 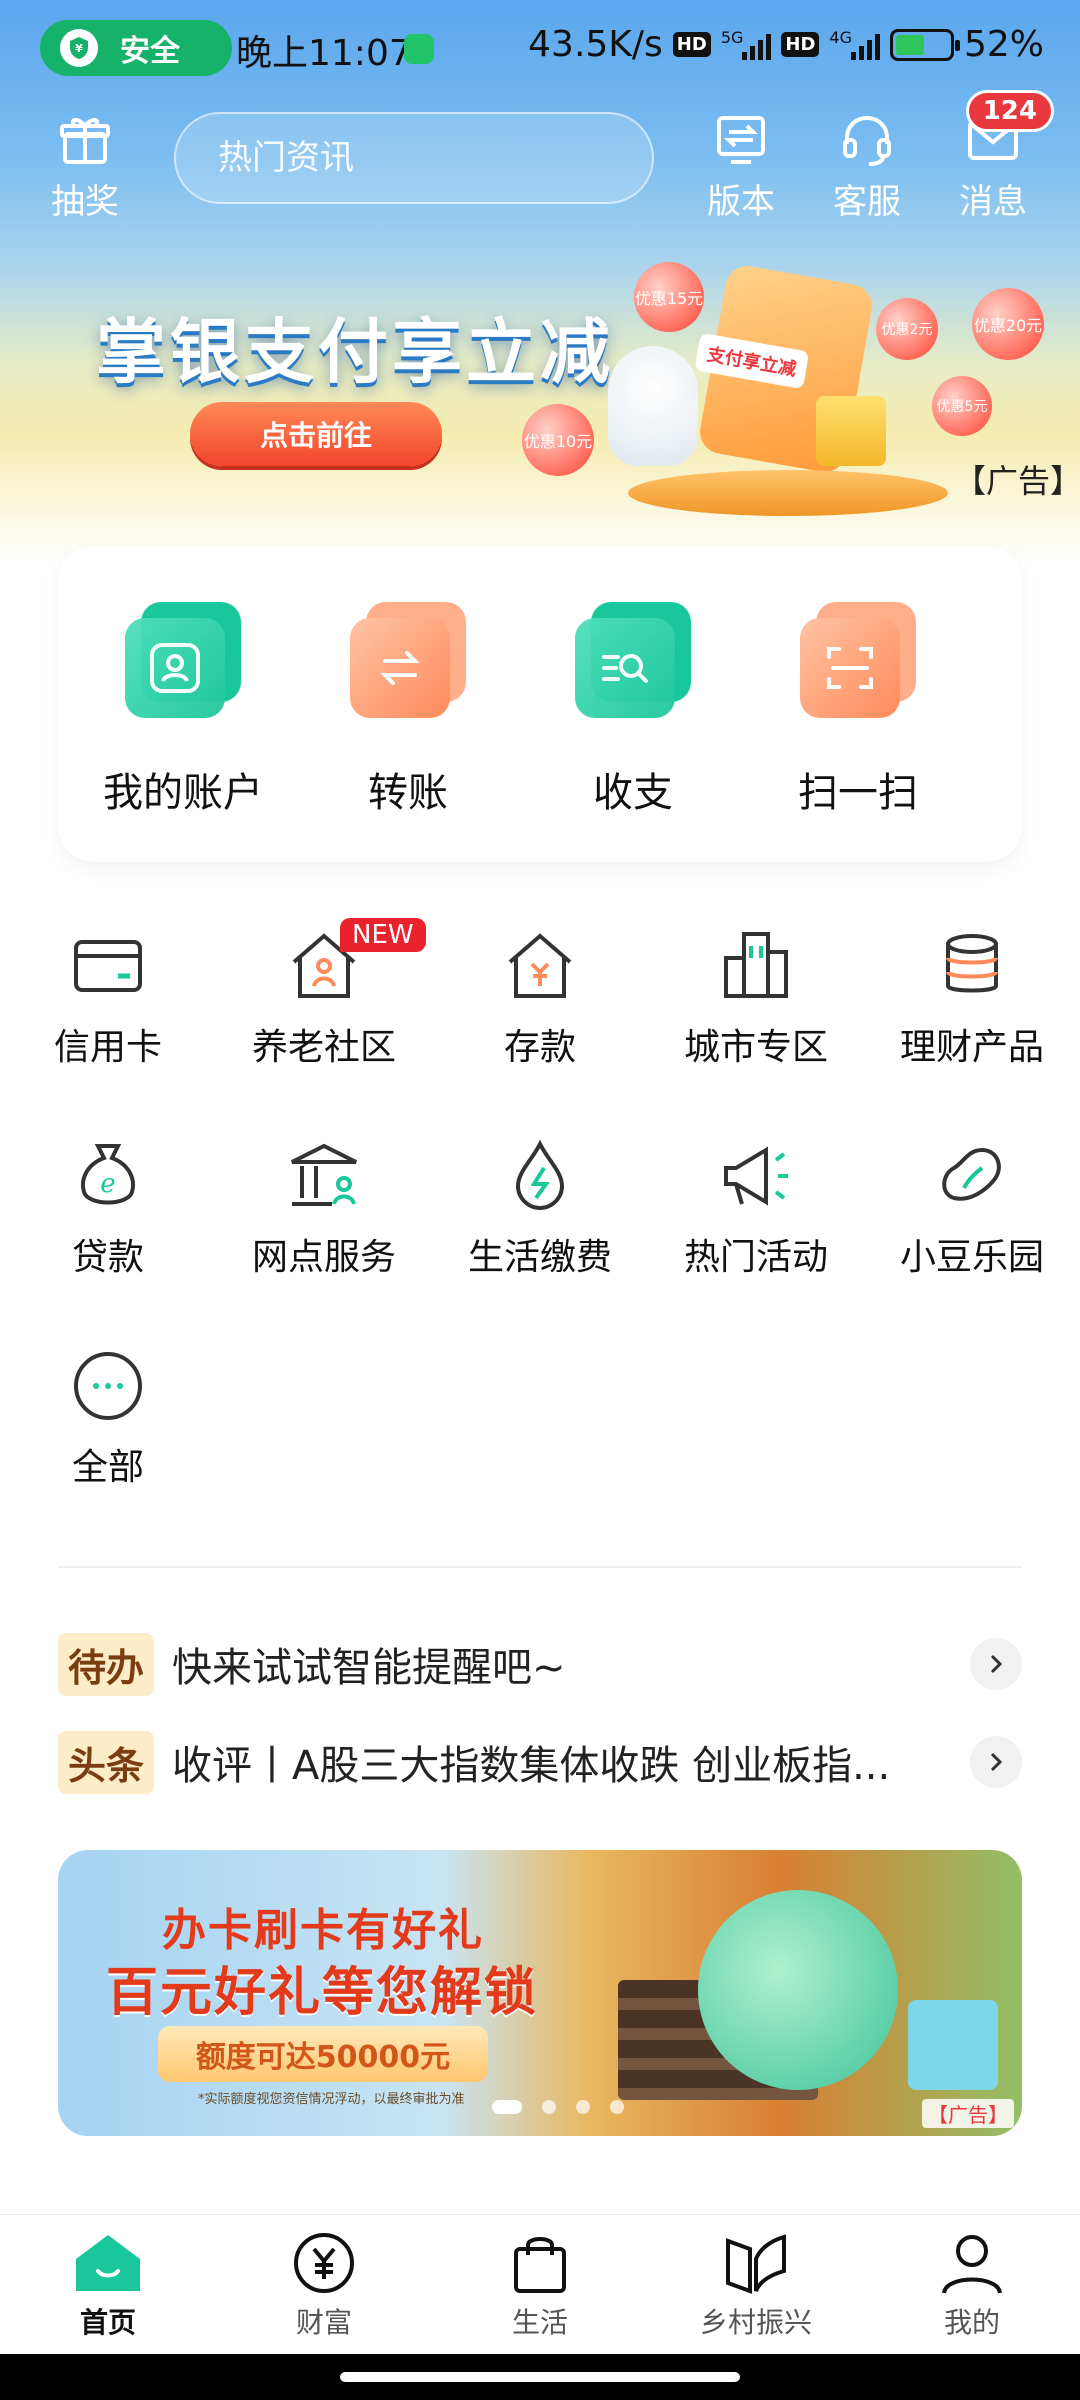 I want to click on customer-service-label: 客服, so click(x=867, y=202).